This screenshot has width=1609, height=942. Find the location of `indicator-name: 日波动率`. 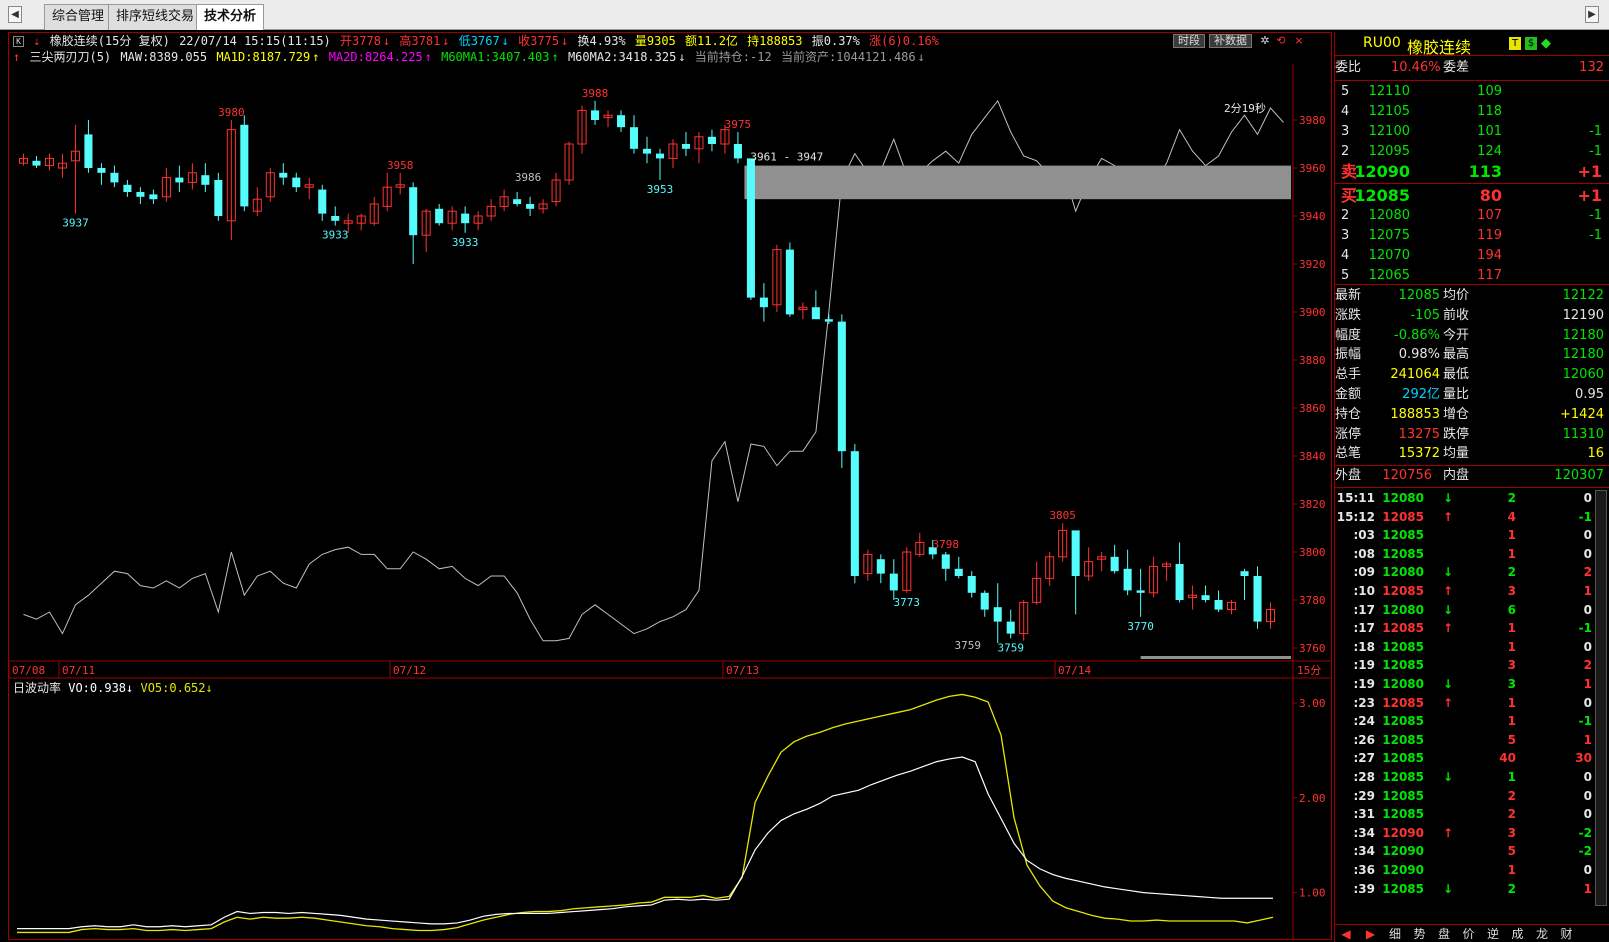

indicator-name: 日波动率 is located at coordinates (40, 687).